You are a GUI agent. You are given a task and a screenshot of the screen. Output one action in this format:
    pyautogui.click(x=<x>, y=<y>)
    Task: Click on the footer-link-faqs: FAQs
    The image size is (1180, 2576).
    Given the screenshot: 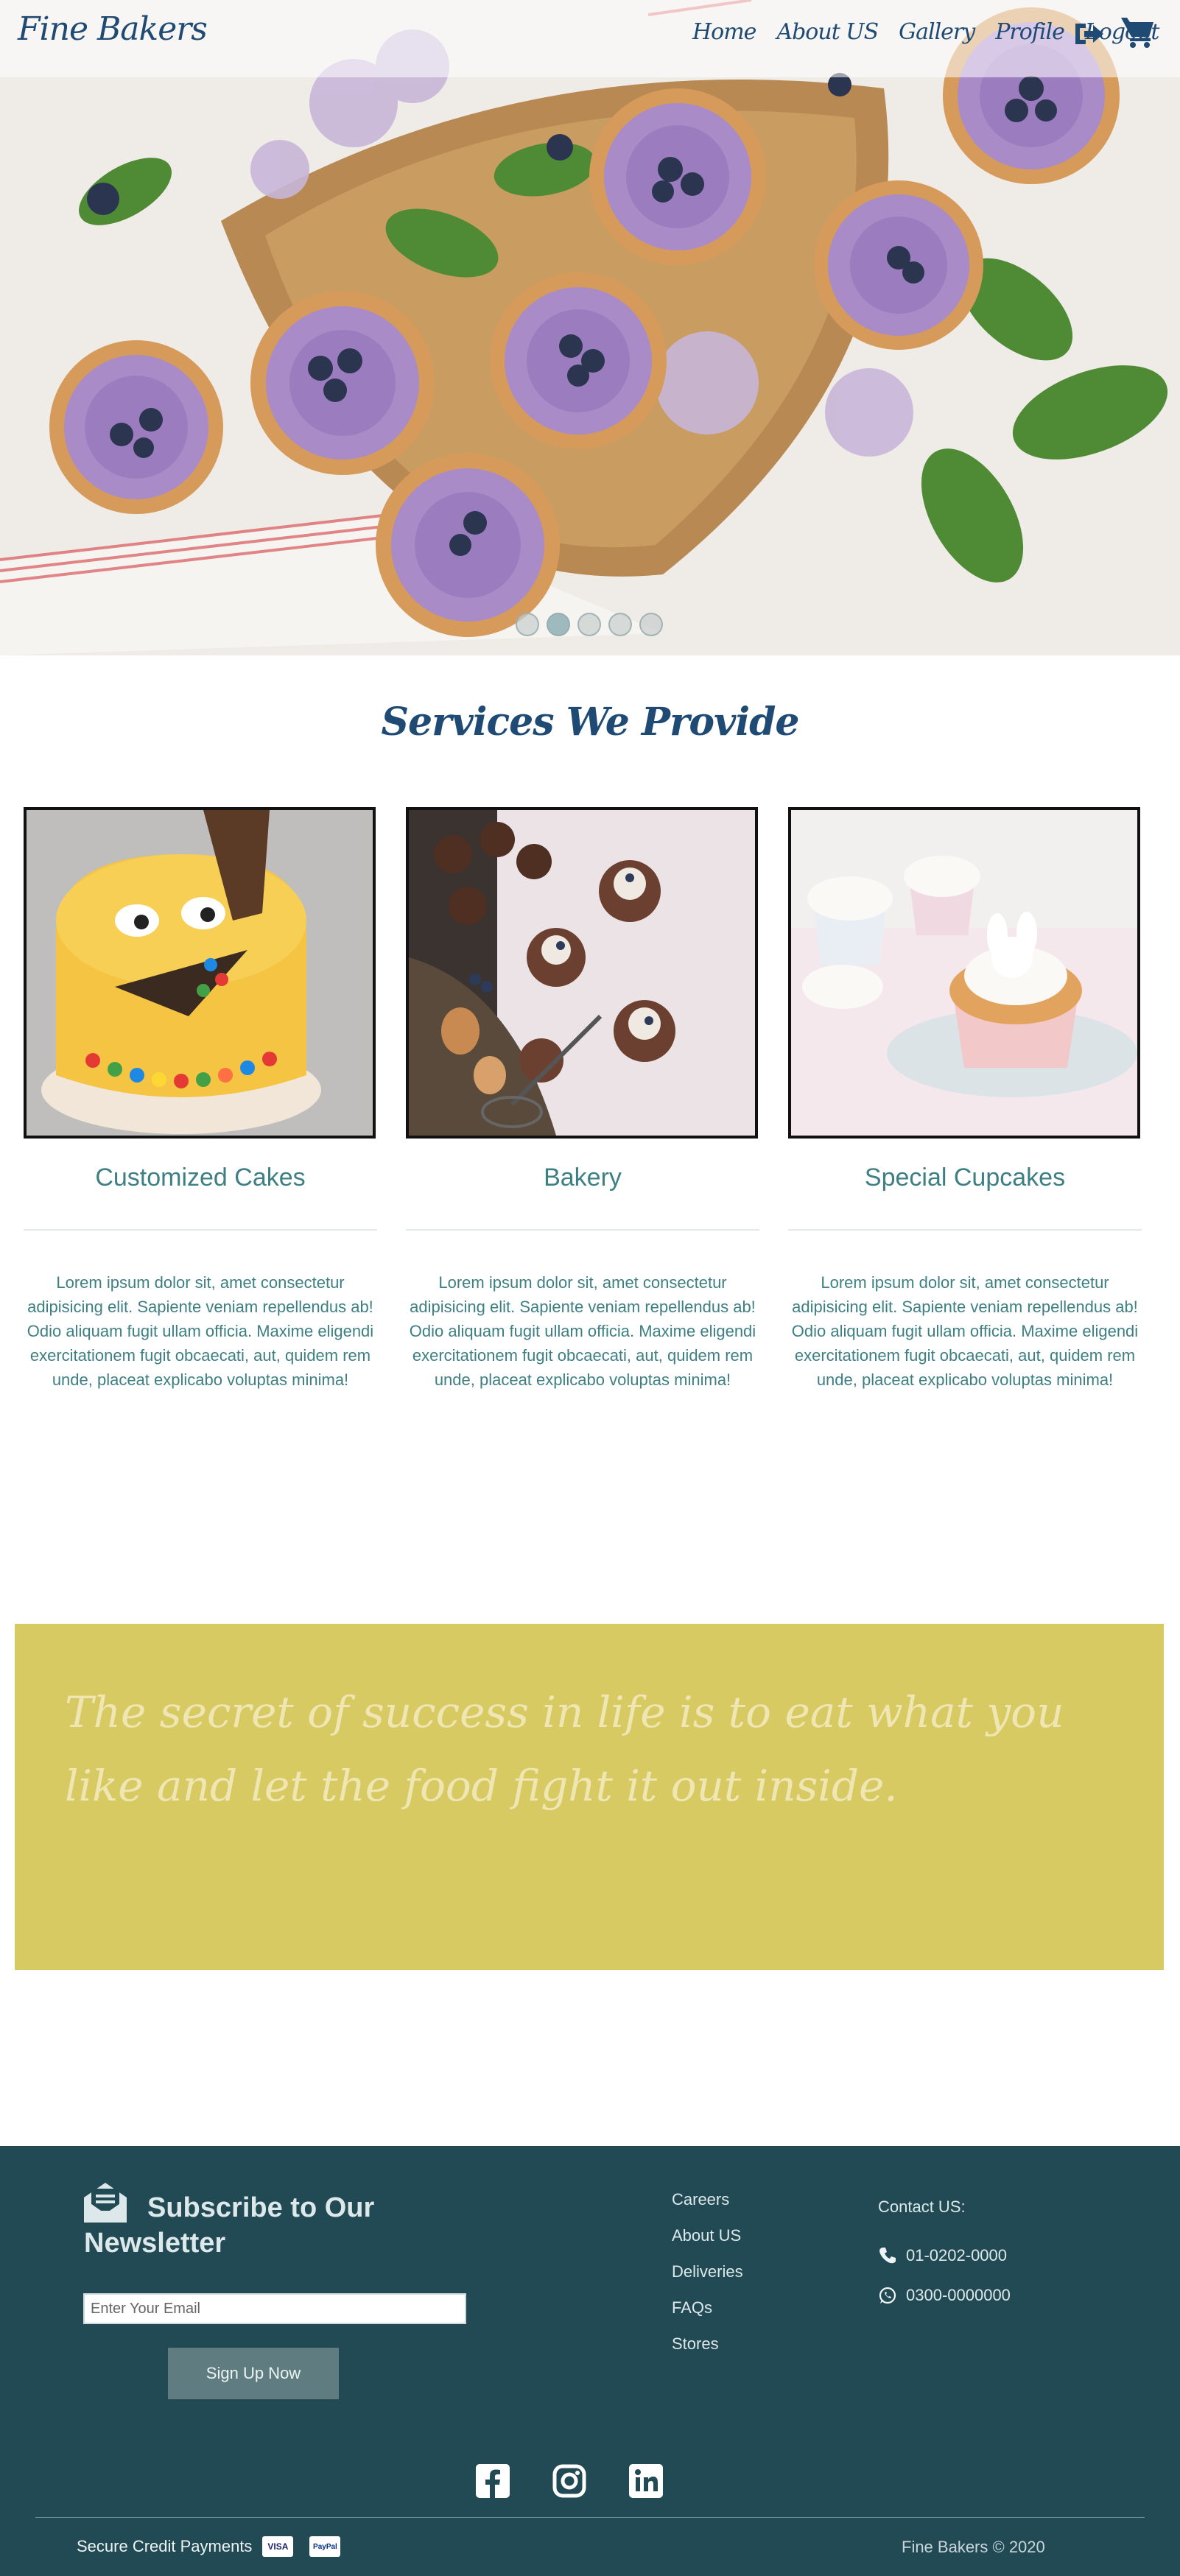 What is the action you would take?
    pyautogui.click(x=707, y=2316)
    